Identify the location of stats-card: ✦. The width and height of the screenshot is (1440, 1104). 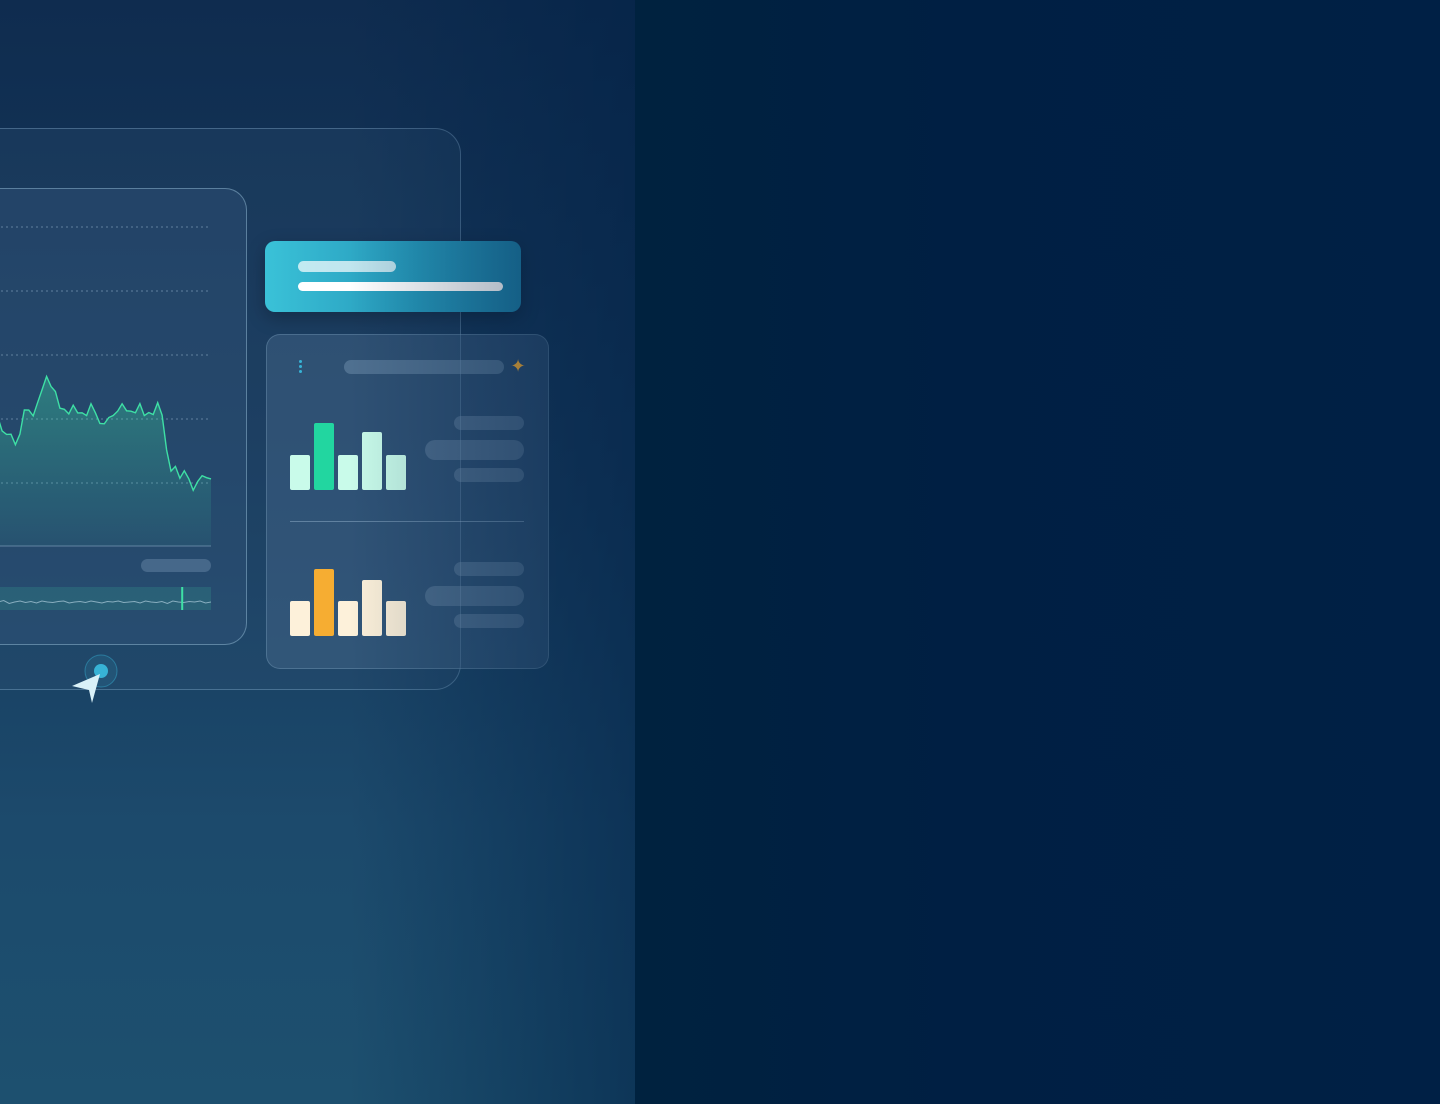
(407, 501).